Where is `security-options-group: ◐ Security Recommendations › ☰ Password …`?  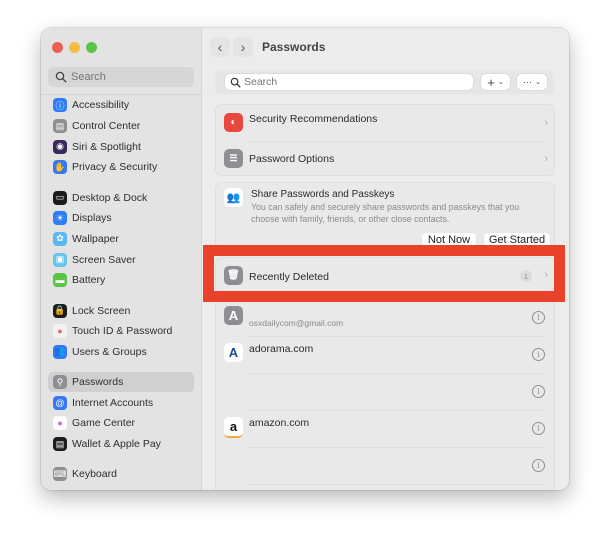 security-options-group: ◐ Security Recommendations › ☰ Password … is located at coordinates (385, 140).